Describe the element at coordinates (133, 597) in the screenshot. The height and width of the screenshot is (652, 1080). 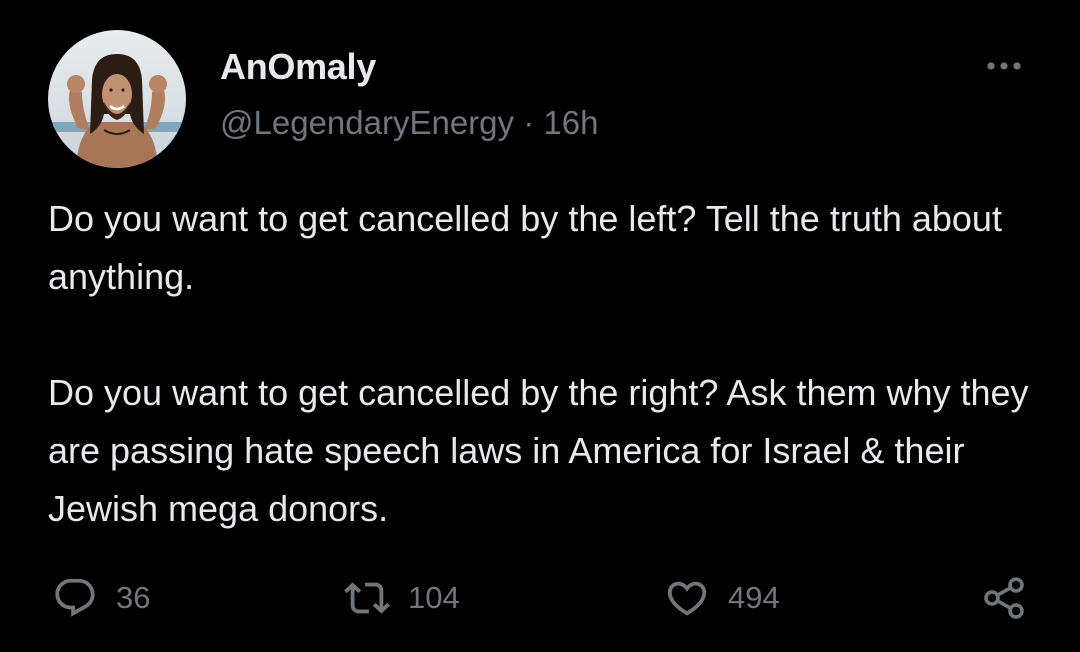
I see `reply-count: 36` at that location.